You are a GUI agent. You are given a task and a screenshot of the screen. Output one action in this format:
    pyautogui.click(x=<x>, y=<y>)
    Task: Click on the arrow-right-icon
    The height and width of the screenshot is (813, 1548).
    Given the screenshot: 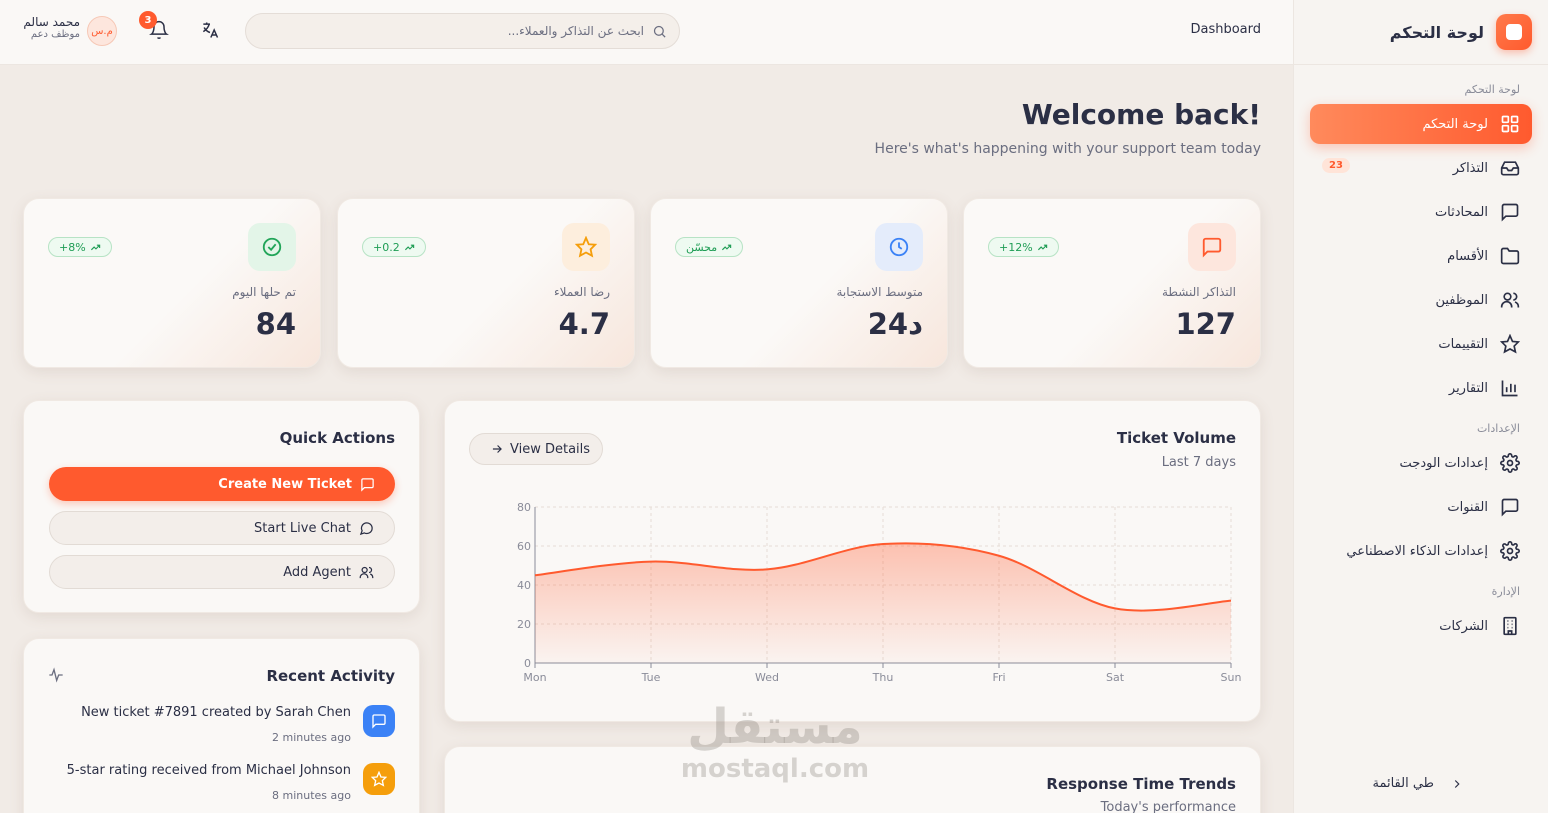 What is the action you would take?
    pyautogui.click(x=497, y=449)
    